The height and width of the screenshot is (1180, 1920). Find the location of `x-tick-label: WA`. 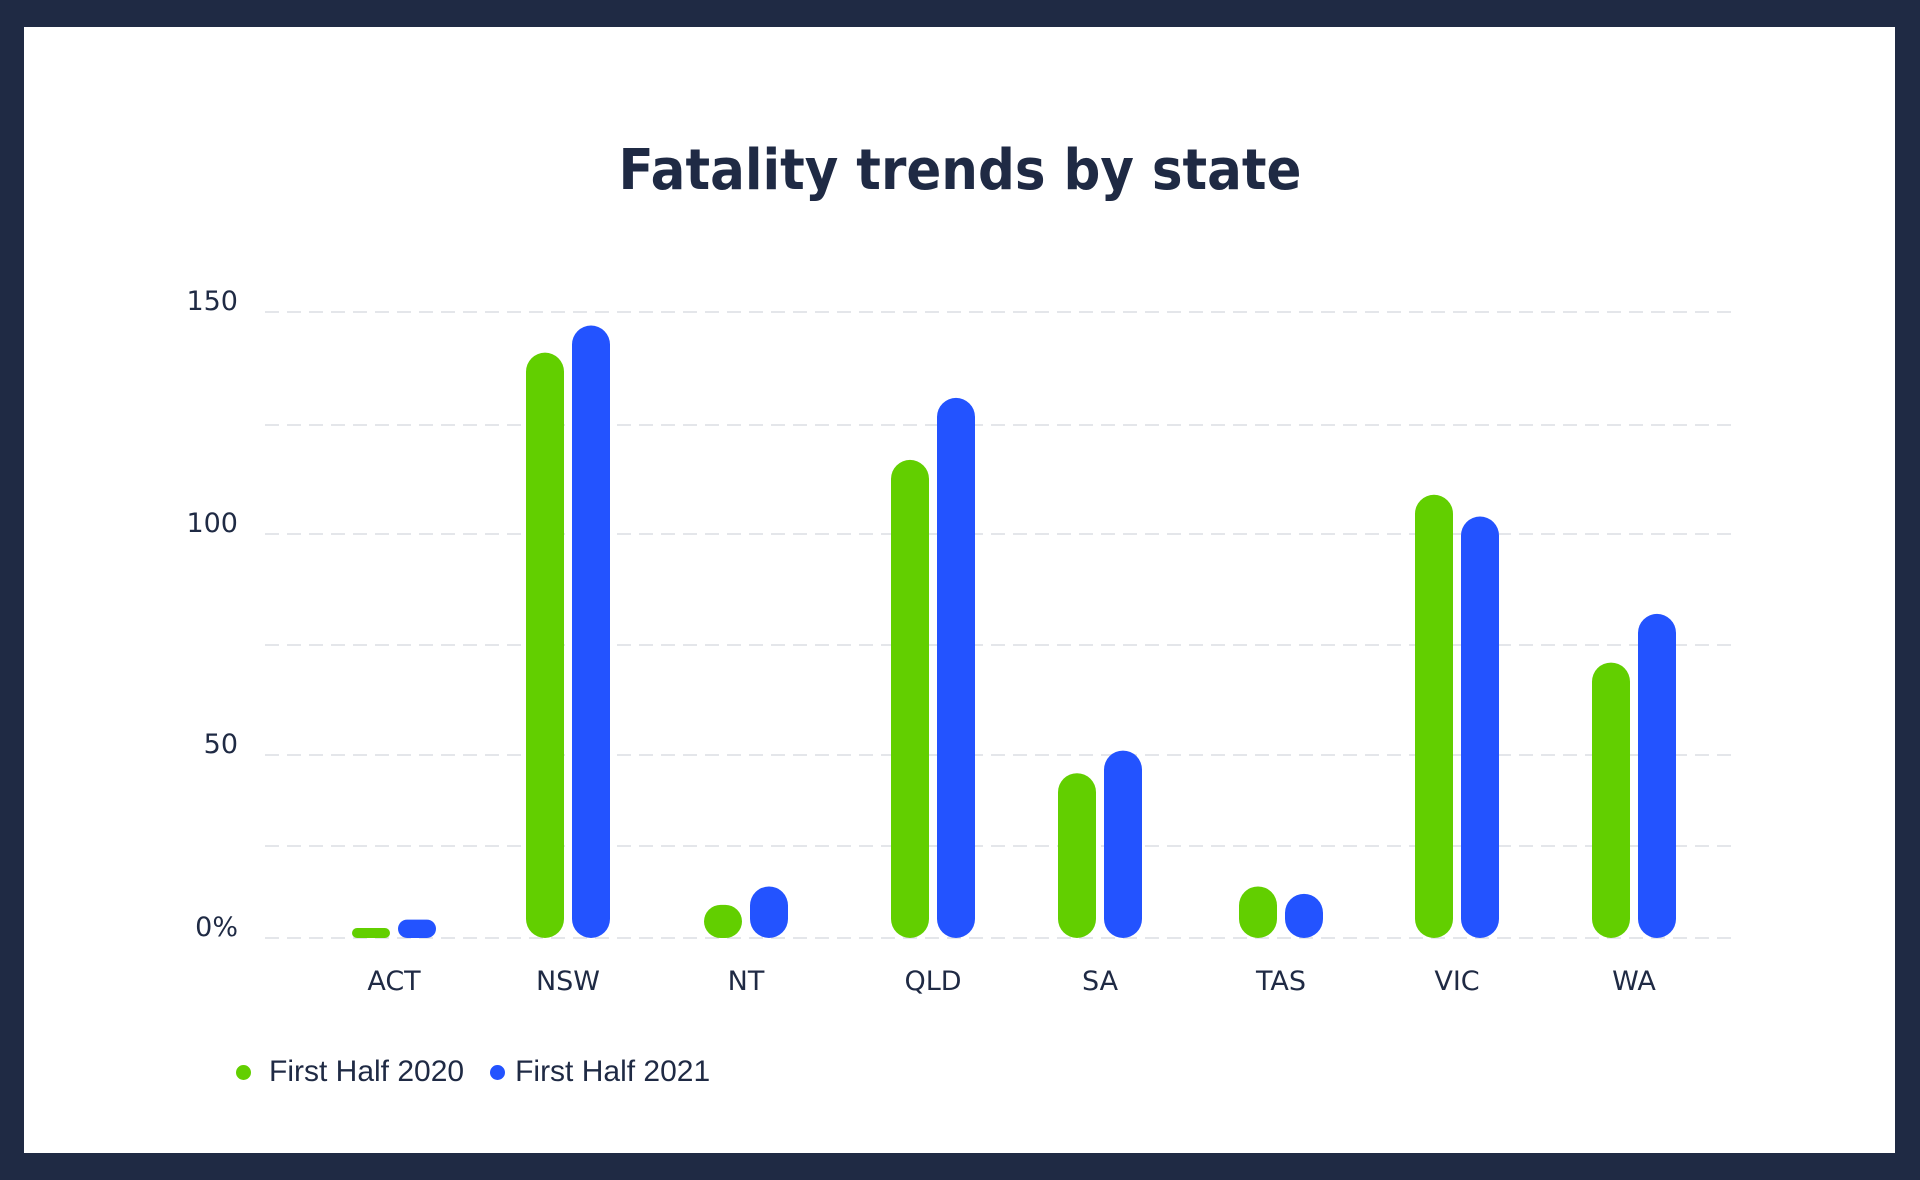

x-tick-label: WA is located at coordinates (1634, 981).